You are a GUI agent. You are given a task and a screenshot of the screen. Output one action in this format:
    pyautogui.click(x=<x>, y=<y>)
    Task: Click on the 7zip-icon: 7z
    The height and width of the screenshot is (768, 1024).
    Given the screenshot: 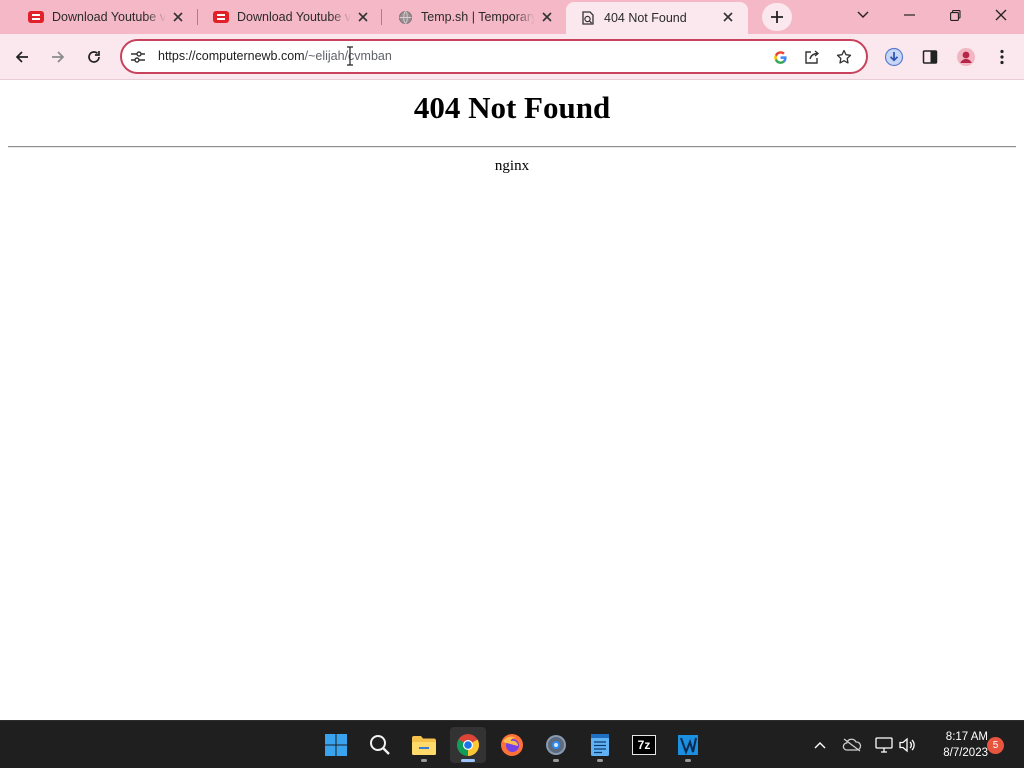 What is the action you would take?
    pyautogui.click(x=644, y=745)
    